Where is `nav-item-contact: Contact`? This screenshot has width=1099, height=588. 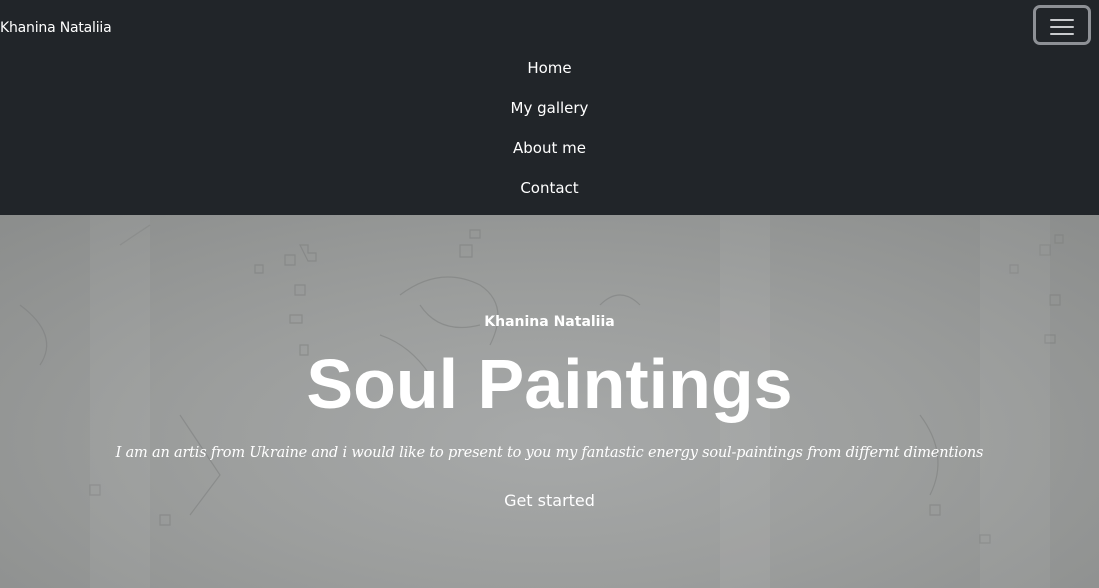
nav-item-contact: Contact is located at coordinates (549, 188).